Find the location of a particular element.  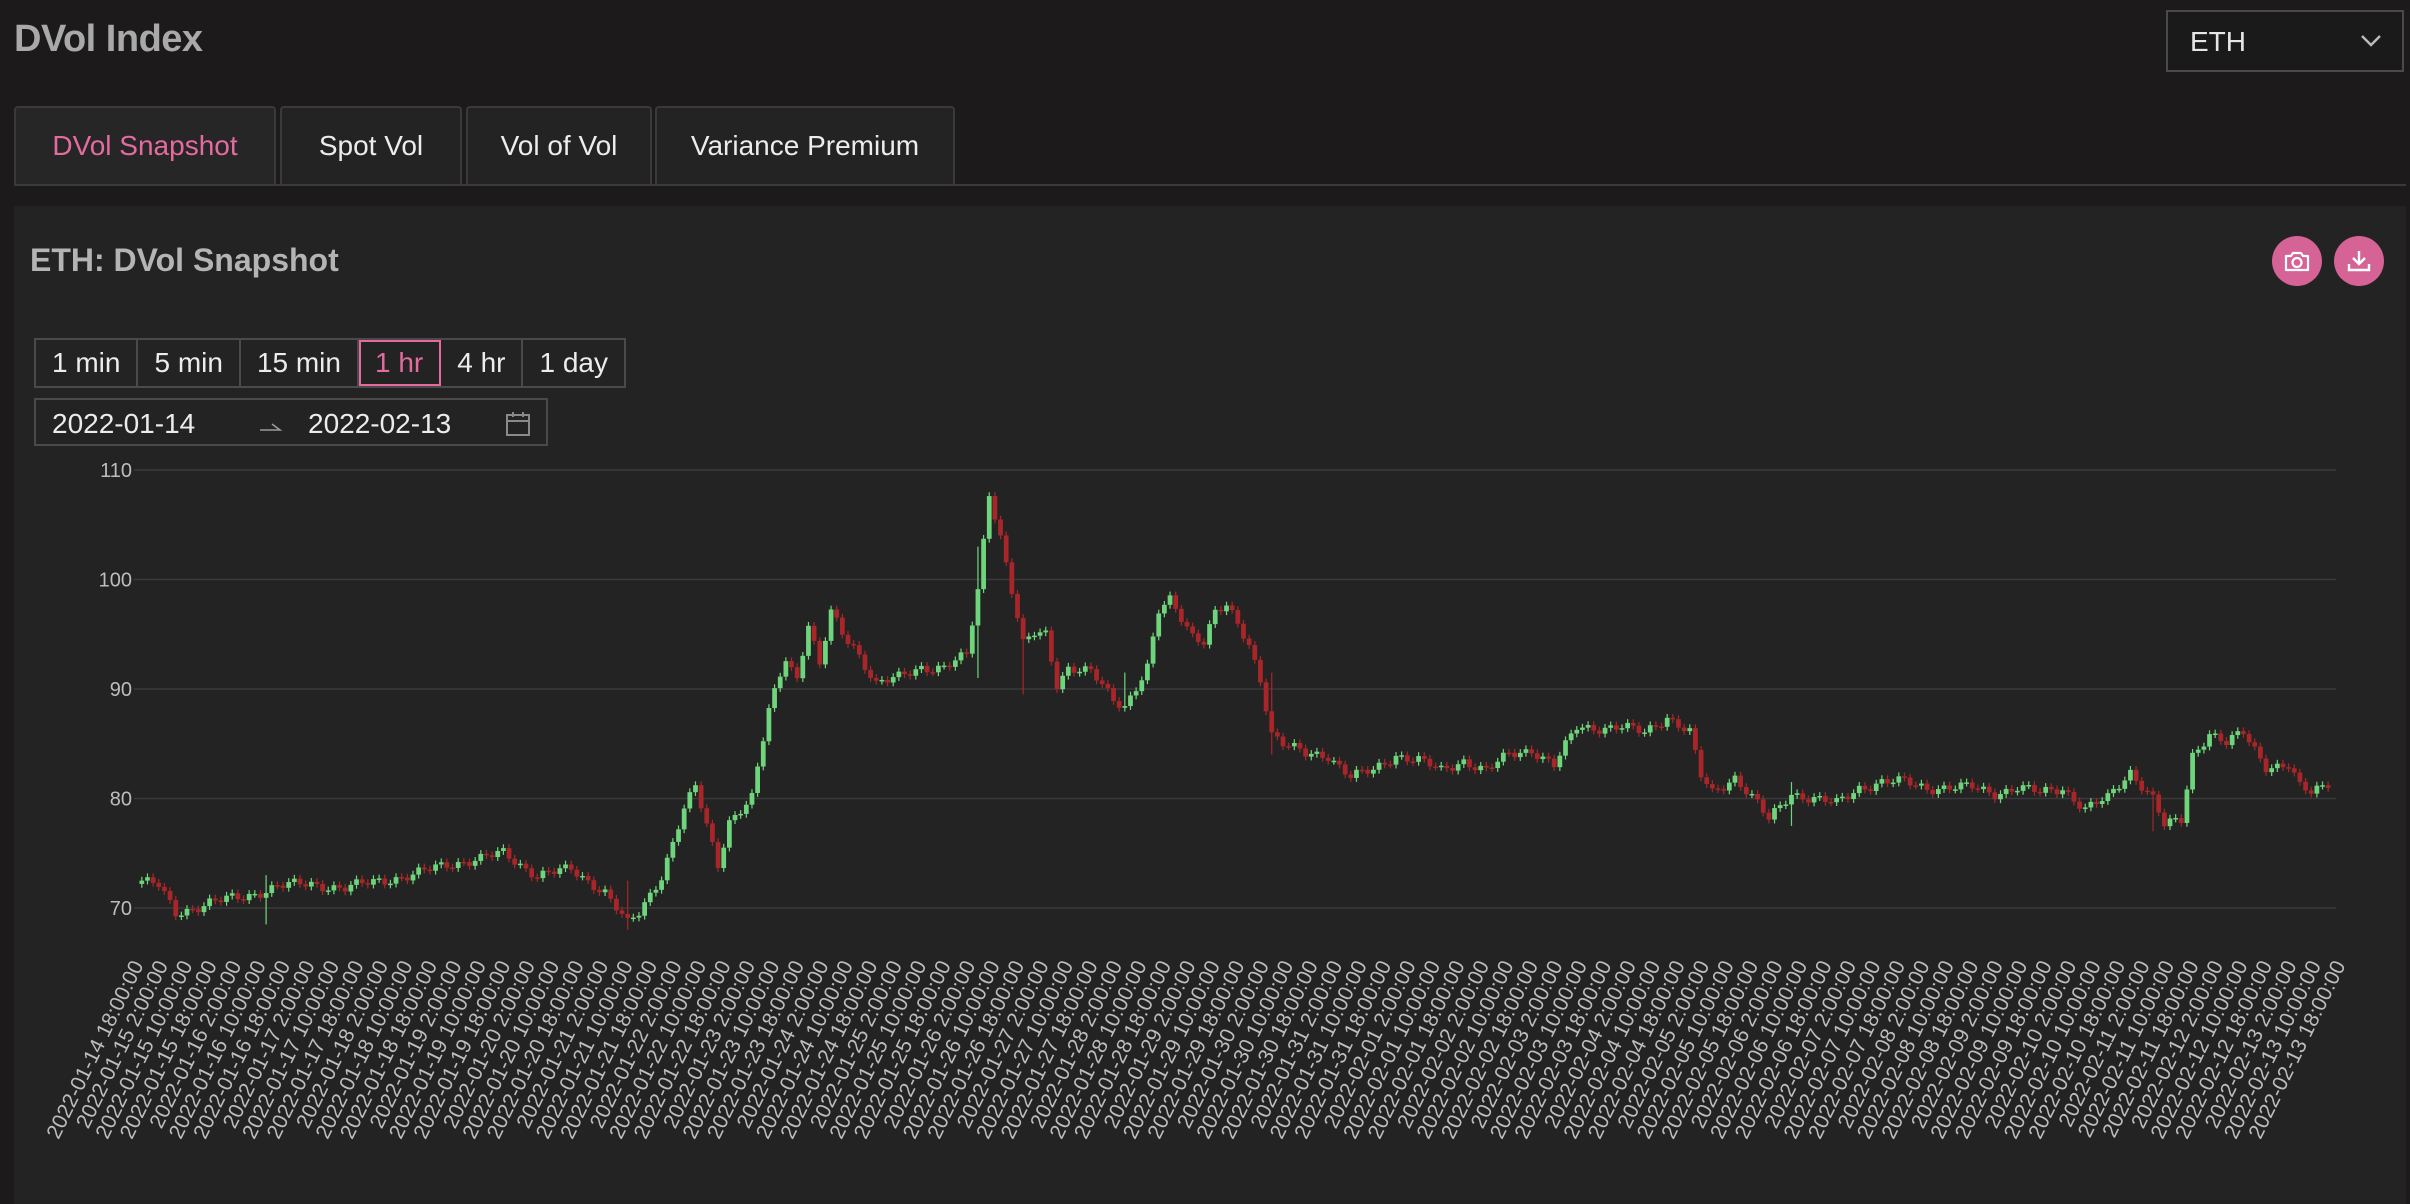

y-tick-label: 100 is located at coordinates (115, 581).